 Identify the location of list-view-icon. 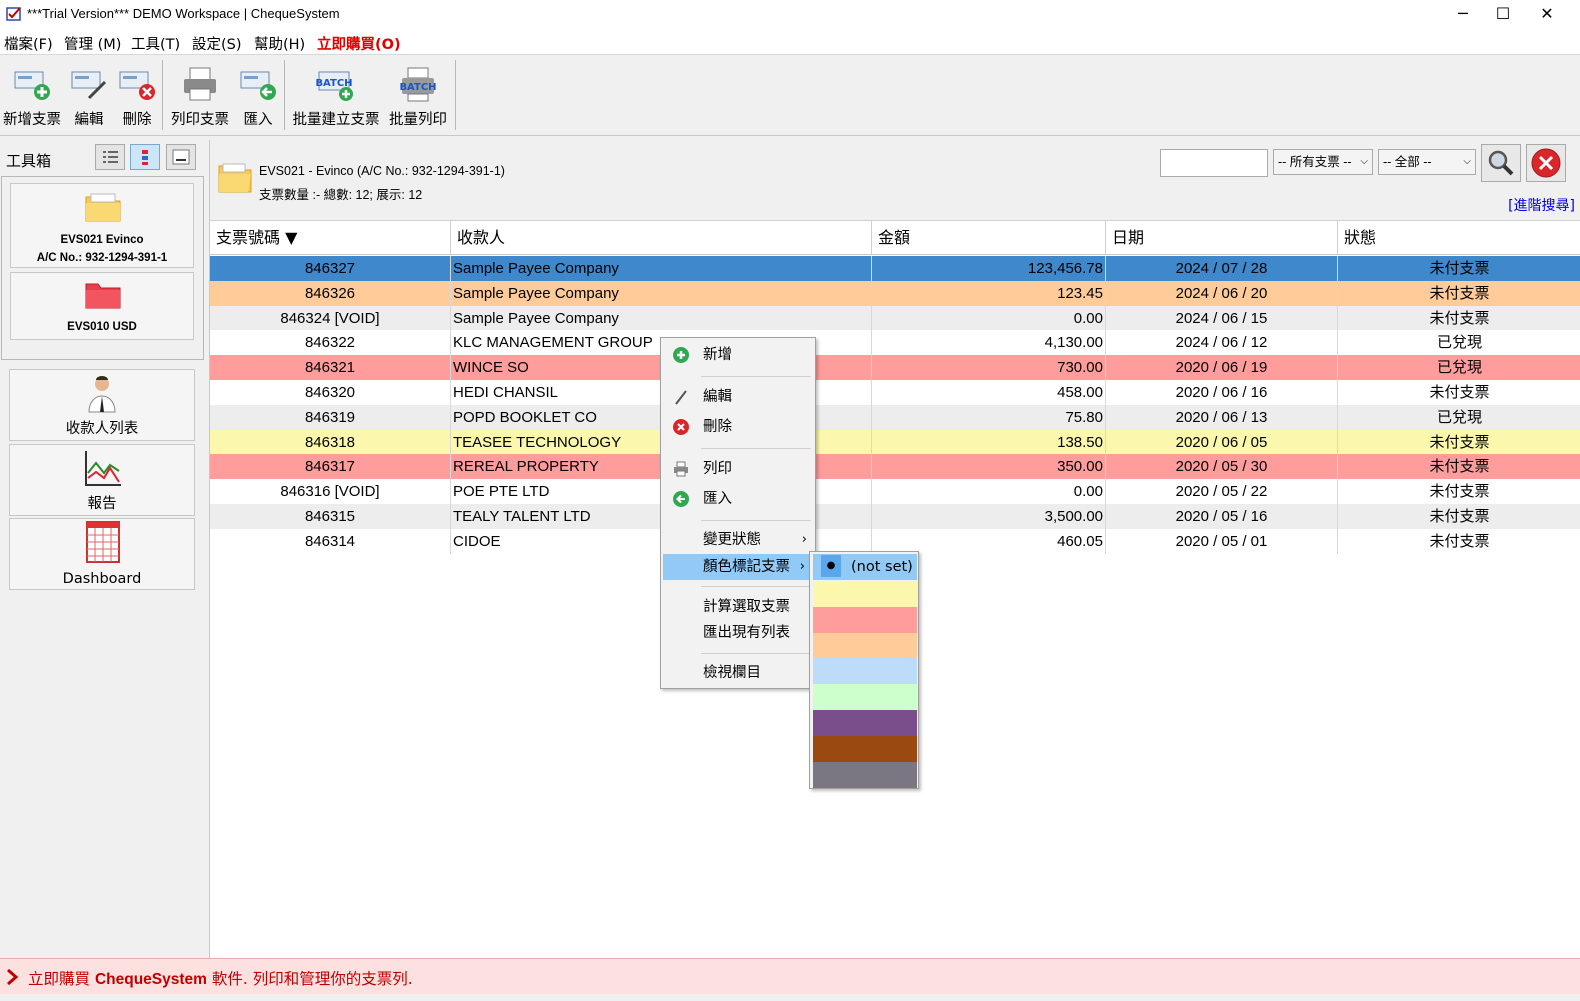
(110, 157).